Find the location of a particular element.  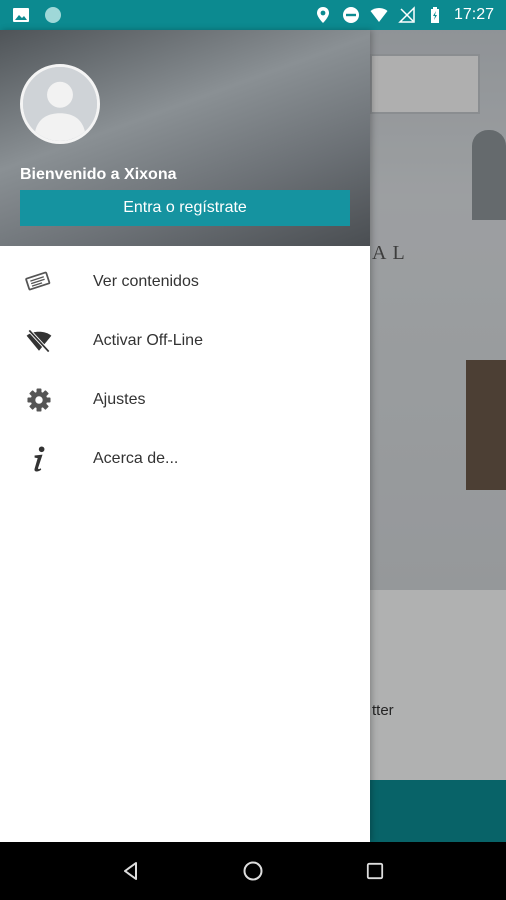

avatar is located at coordinates (60, 104).